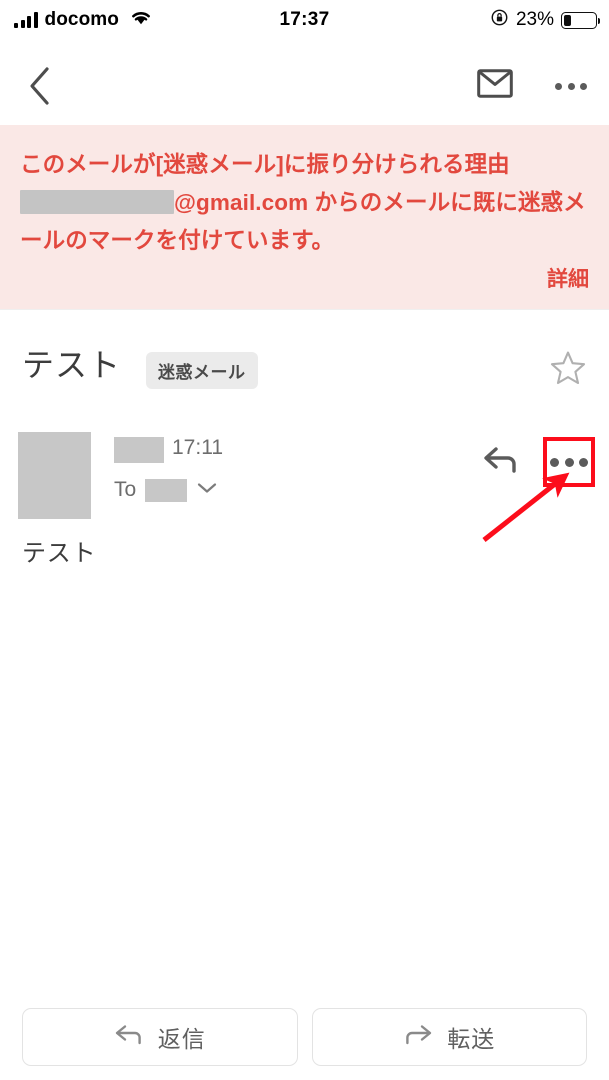 The image size is (609, 1080). What do you see at coordinates (177, 240) in the screenshot?
I see `spam-warning-line-3: ールのマークを付けています。` at bounding box center [177, 240].